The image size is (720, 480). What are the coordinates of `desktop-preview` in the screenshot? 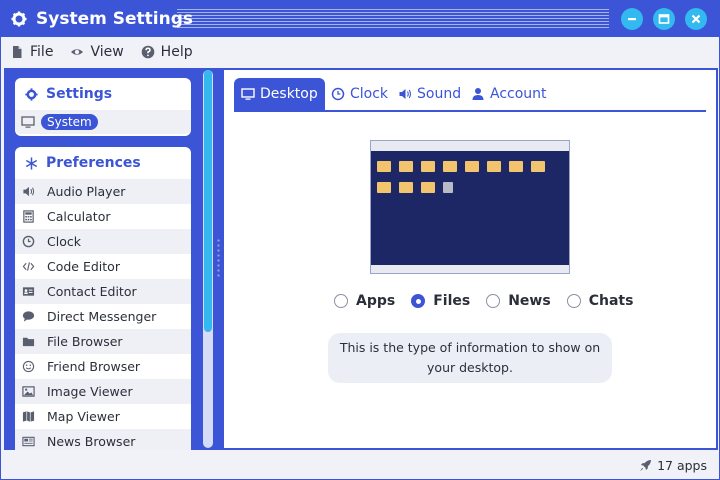 It's located at (470, 207).